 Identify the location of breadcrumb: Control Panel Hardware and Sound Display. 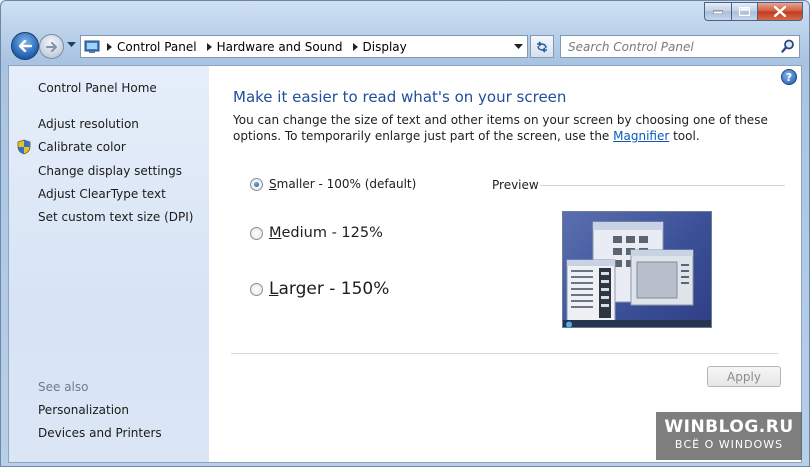
(258, 46).